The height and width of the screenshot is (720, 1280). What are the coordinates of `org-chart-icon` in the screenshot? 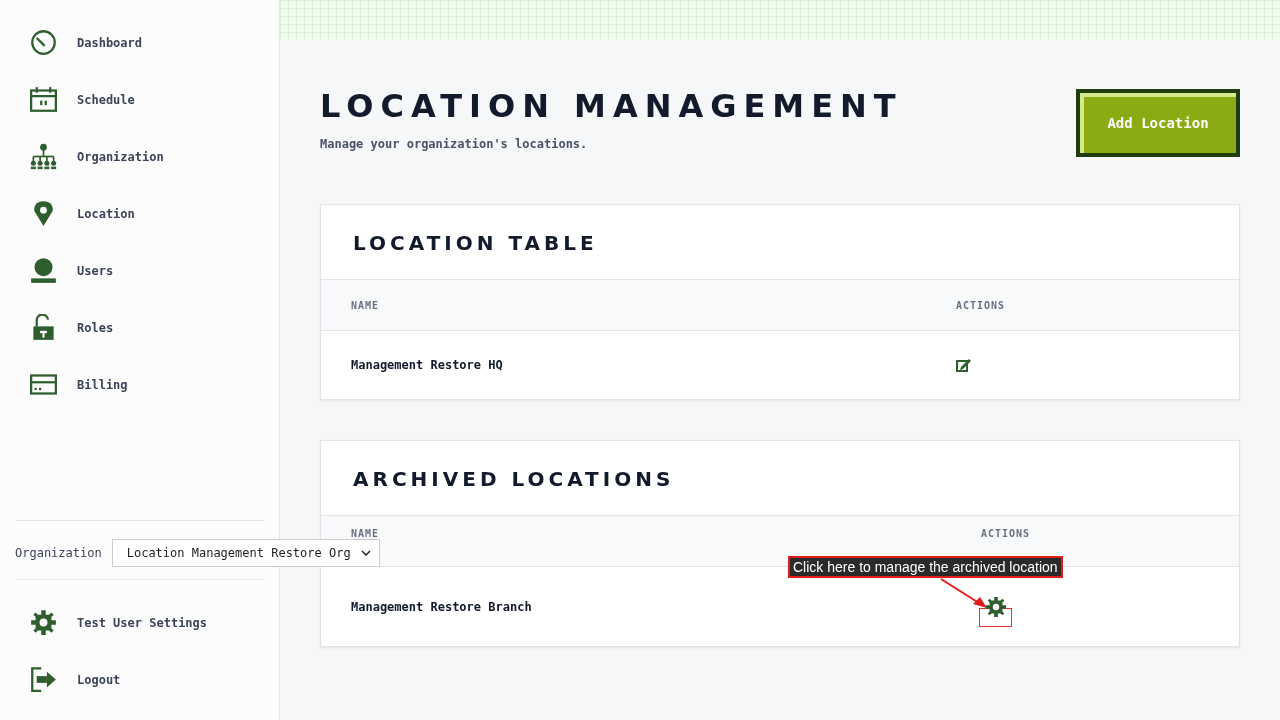 It's located at (43, 156).